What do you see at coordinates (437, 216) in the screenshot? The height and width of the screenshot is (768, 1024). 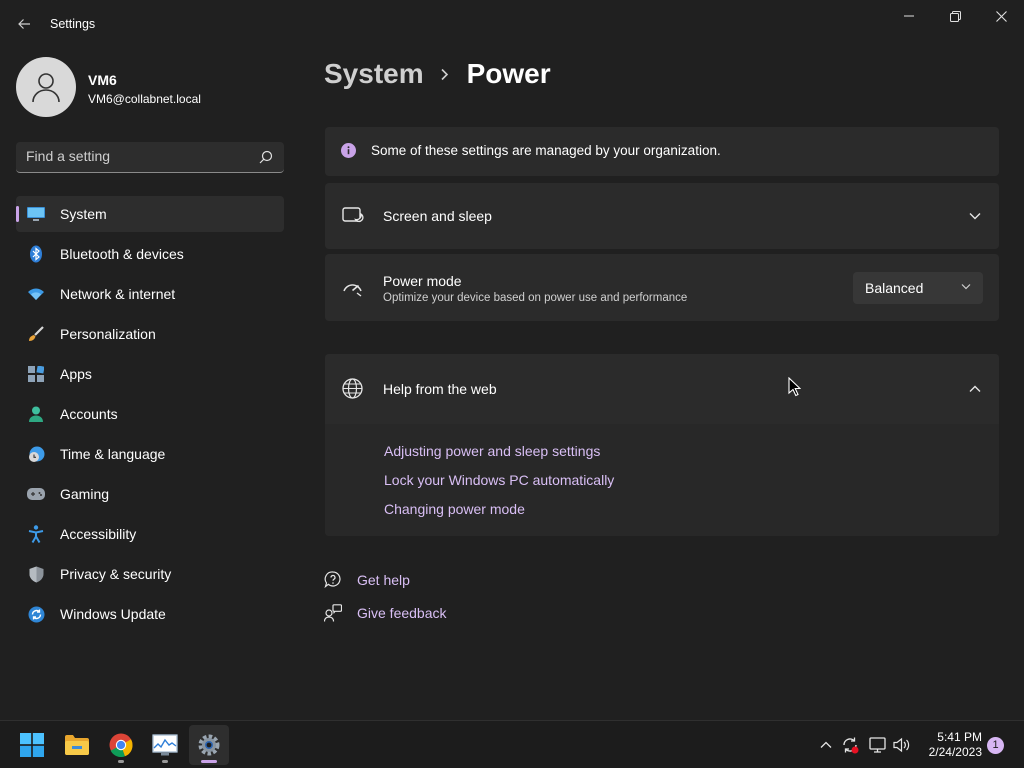 I see `screen-sleep-title: Screen and sleep` at bounding box center [437, 216].